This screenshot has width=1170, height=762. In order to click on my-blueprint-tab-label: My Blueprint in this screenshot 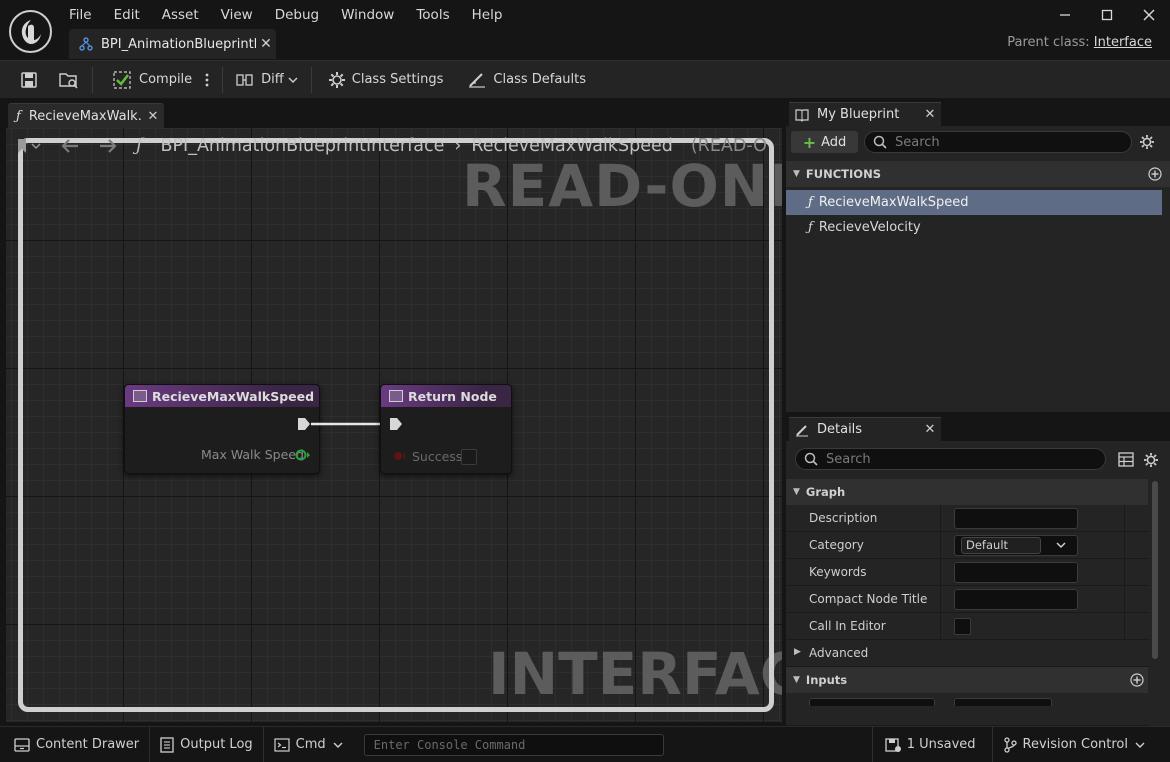, I will do `click(858, 114)`.